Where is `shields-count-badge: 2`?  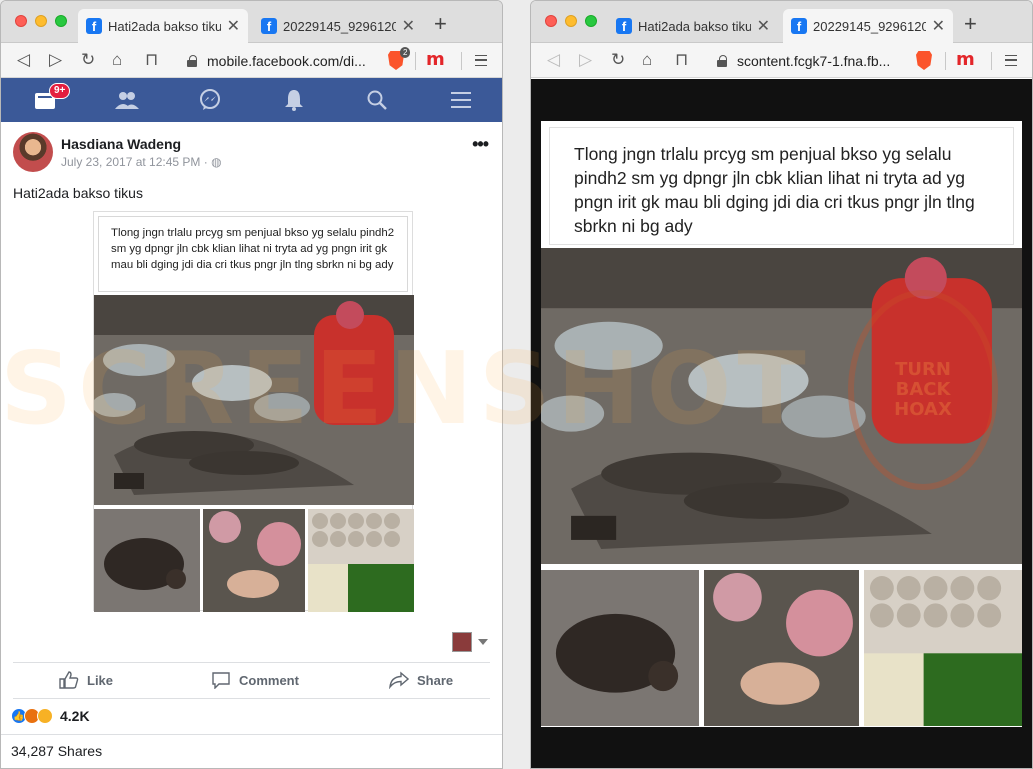 shields-count-badge: 2 is located at coordinates (405, 52).